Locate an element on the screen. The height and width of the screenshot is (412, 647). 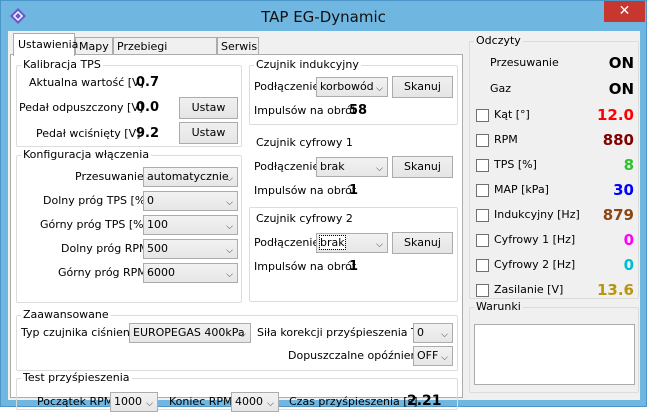
reading-label: Cyfrowy 2 [Hz] is located at coordinates (535, 264).